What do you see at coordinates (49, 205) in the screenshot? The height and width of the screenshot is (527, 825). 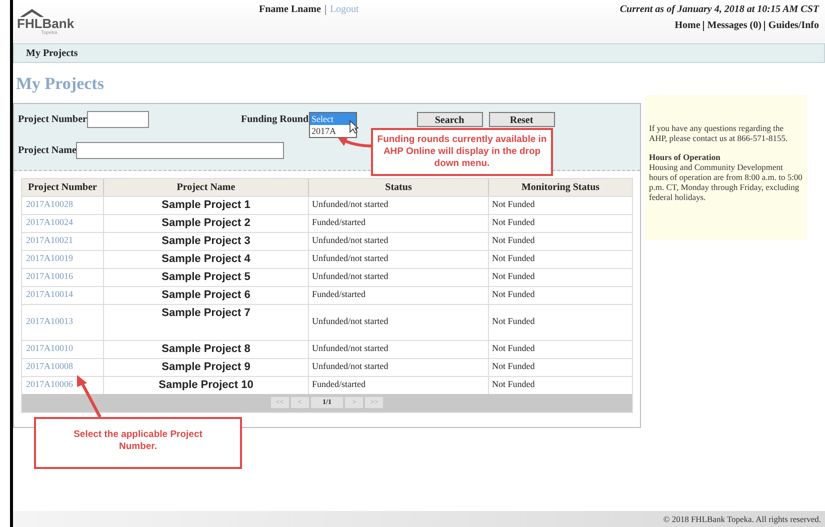 I see `project-number-link: 2017A10028` at bounding box center [49, 205].